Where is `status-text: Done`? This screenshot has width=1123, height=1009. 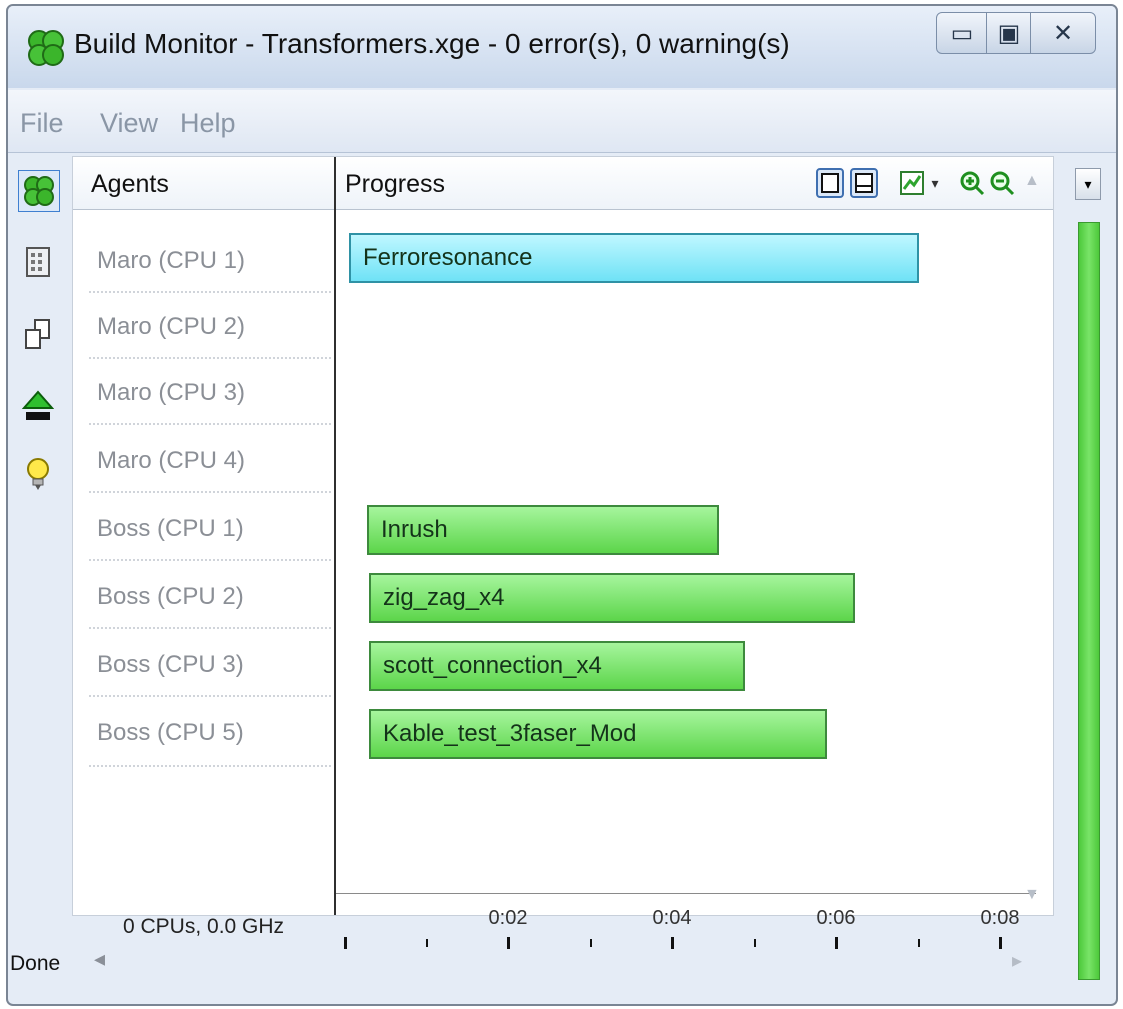 status-text: Done is located at coordinates (35, 963).